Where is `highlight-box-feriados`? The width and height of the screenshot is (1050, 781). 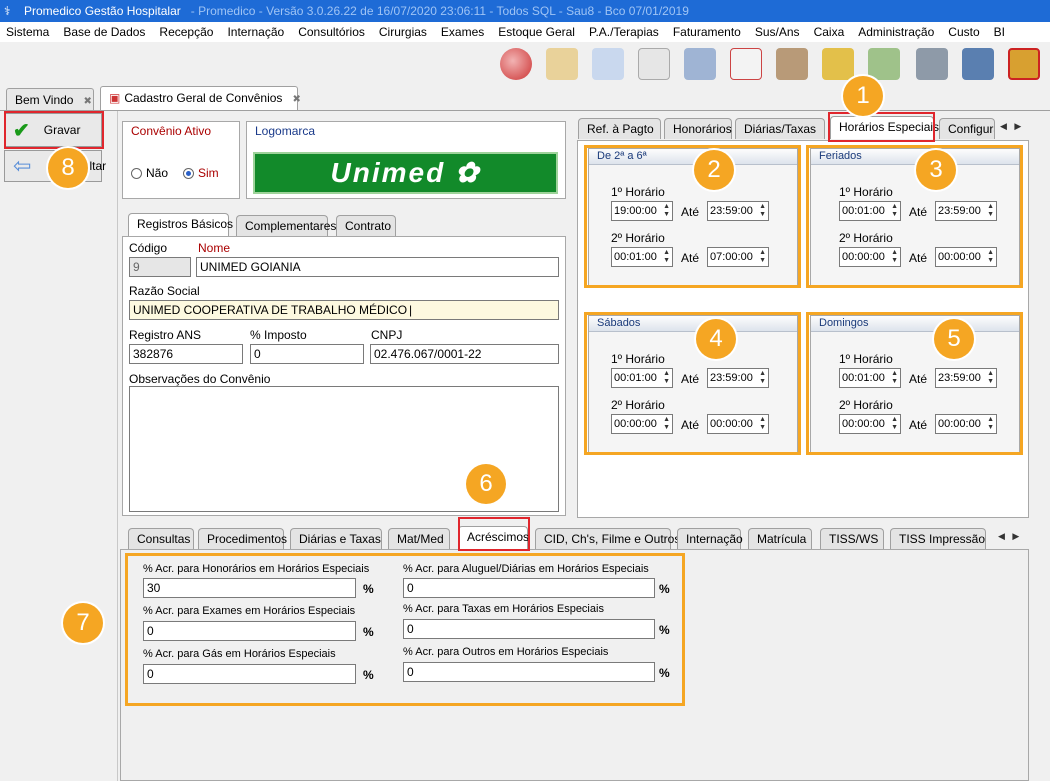
highlight-box-feriados is located at coordinates (914, 216).